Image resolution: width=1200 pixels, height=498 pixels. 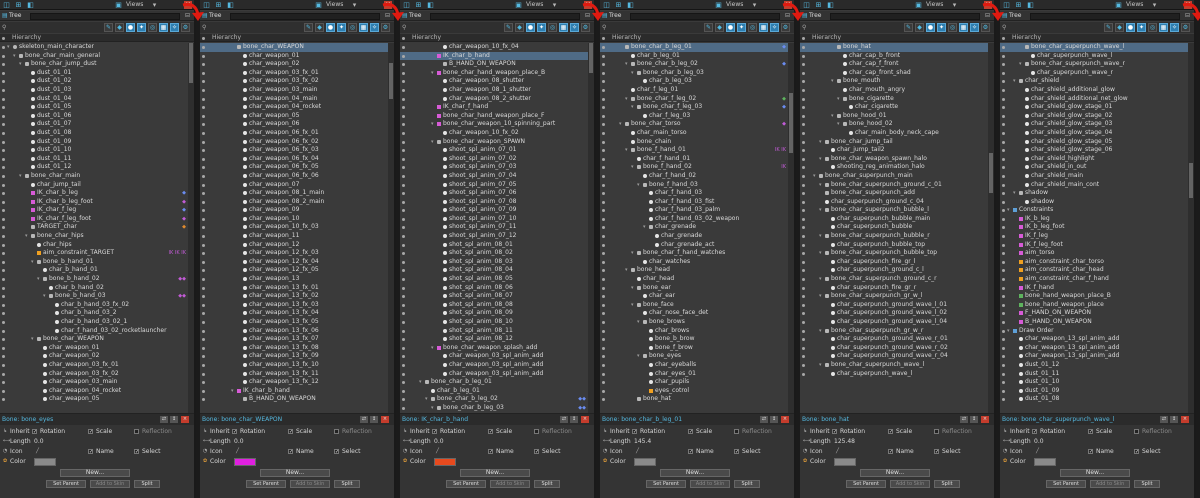 What do you see at coordinates (295, 382) in the screenshot?
I see `tree-row: char_weapon_13_fx_12` at bounding box center [295, 382].